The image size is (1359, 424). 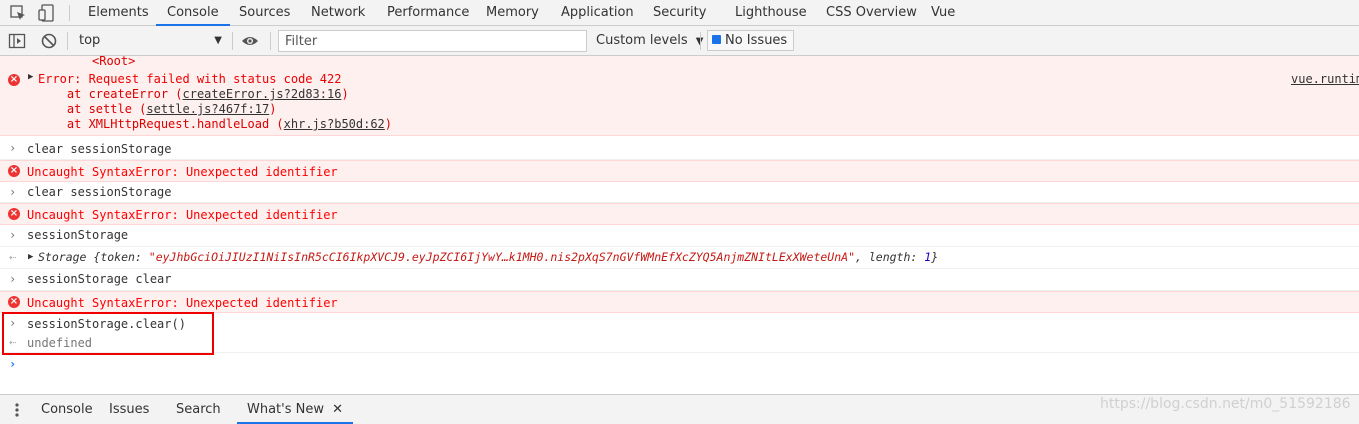 I want to click on context-selector: top ▼, so click(x=150, y=40).